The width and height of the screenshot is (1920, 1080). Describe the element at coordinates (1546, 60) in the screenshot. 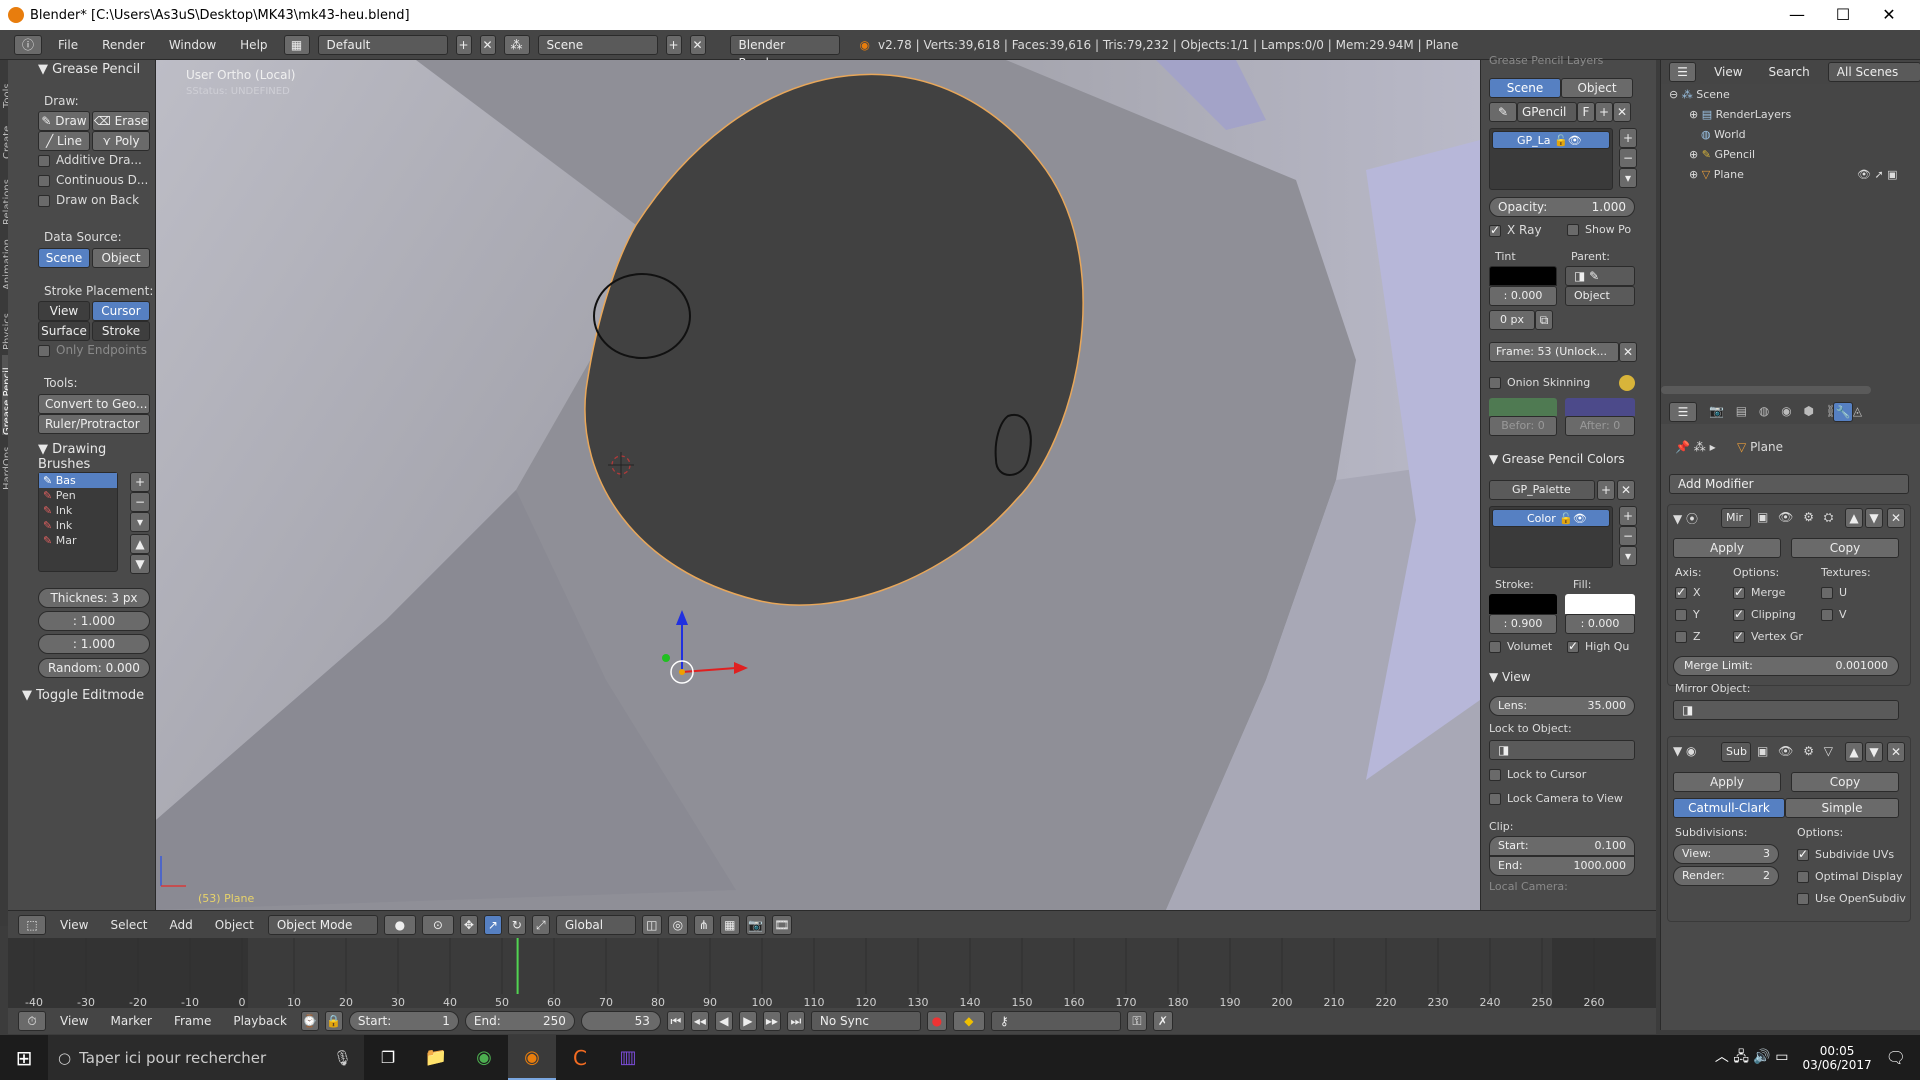

I see `gp-layers-title: Grease Pencil Layers` at that location.